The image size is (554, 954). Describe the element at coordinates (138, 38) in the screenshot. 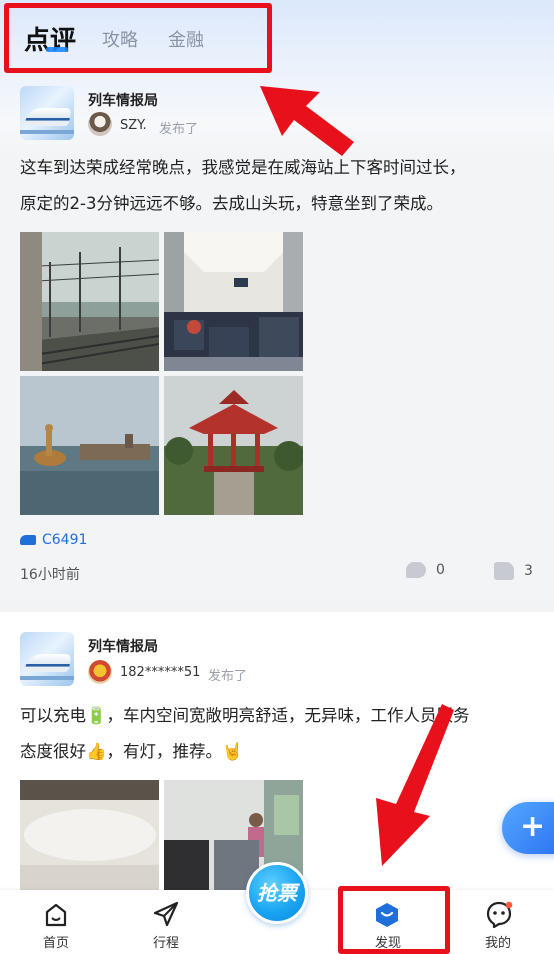

I see `annotation-highlight-tabs` at that location.